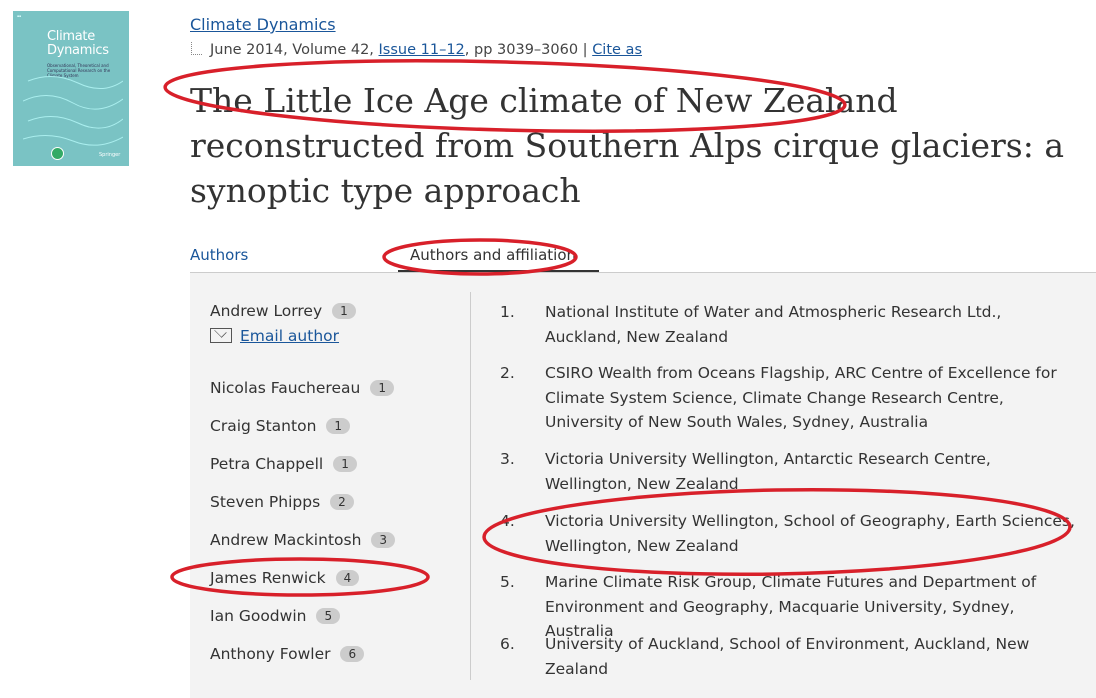  I want to click on affiliation-number: 2., so click(507, 373).